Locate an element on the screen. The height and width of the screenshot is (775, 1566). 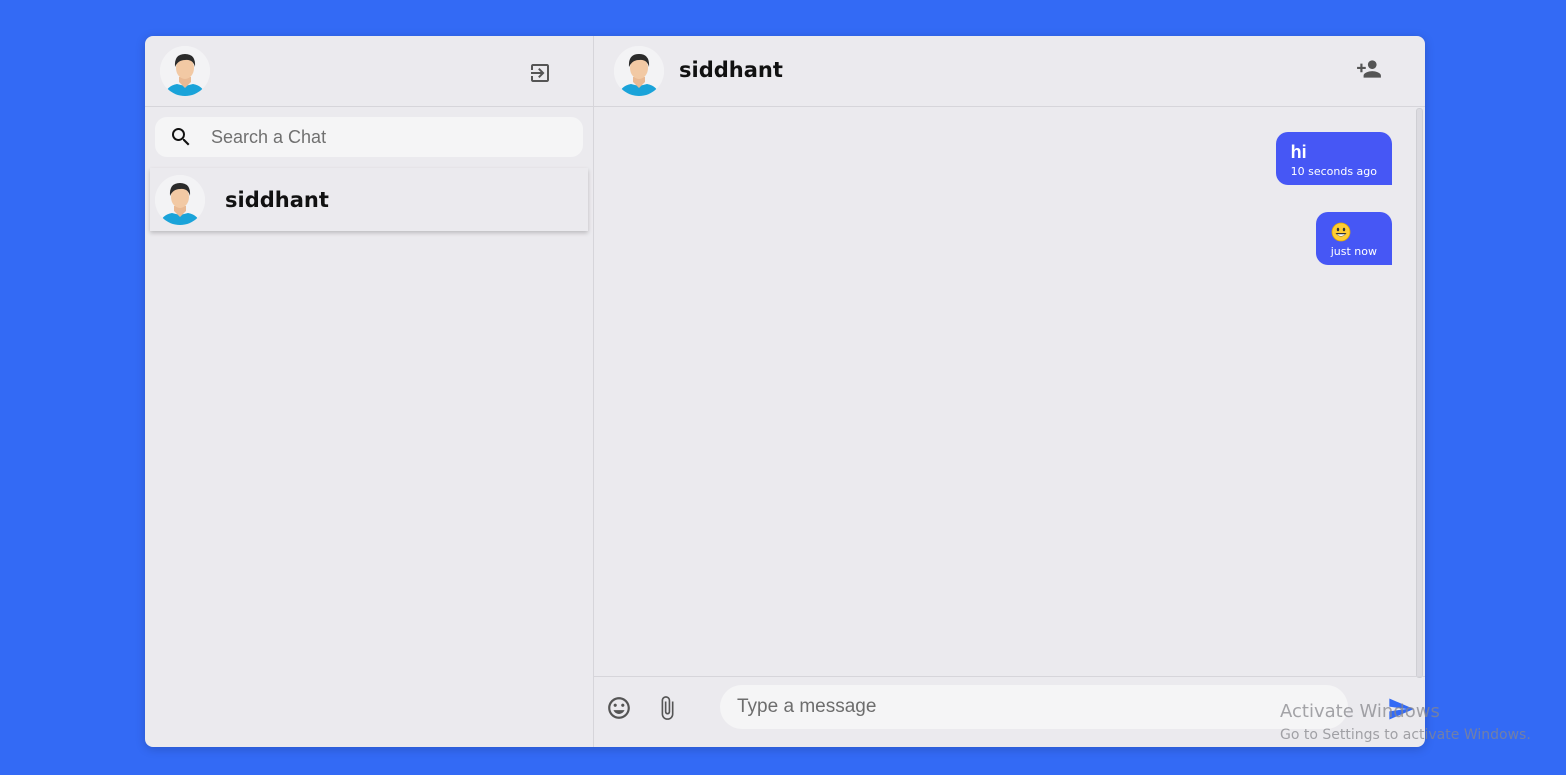
message-input-container is located at coordinates (1034, 707).